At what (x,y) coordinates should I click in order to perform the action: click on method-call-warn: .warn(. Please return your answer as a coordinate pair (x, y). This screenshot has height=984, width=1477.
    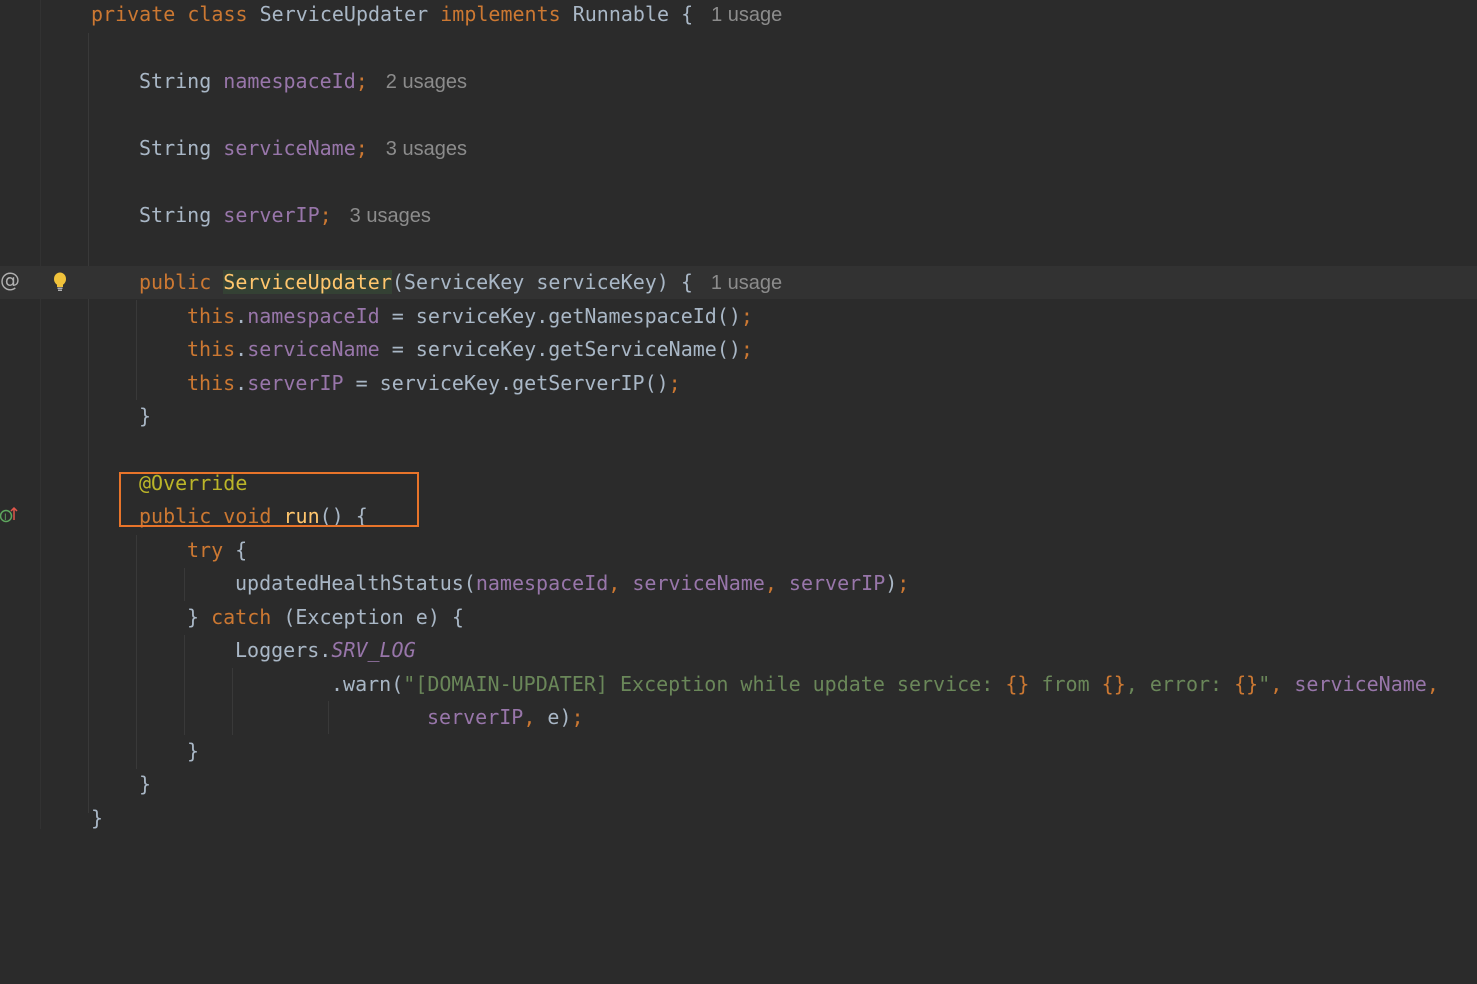
    Looking at the image, I should click on (367, 684).